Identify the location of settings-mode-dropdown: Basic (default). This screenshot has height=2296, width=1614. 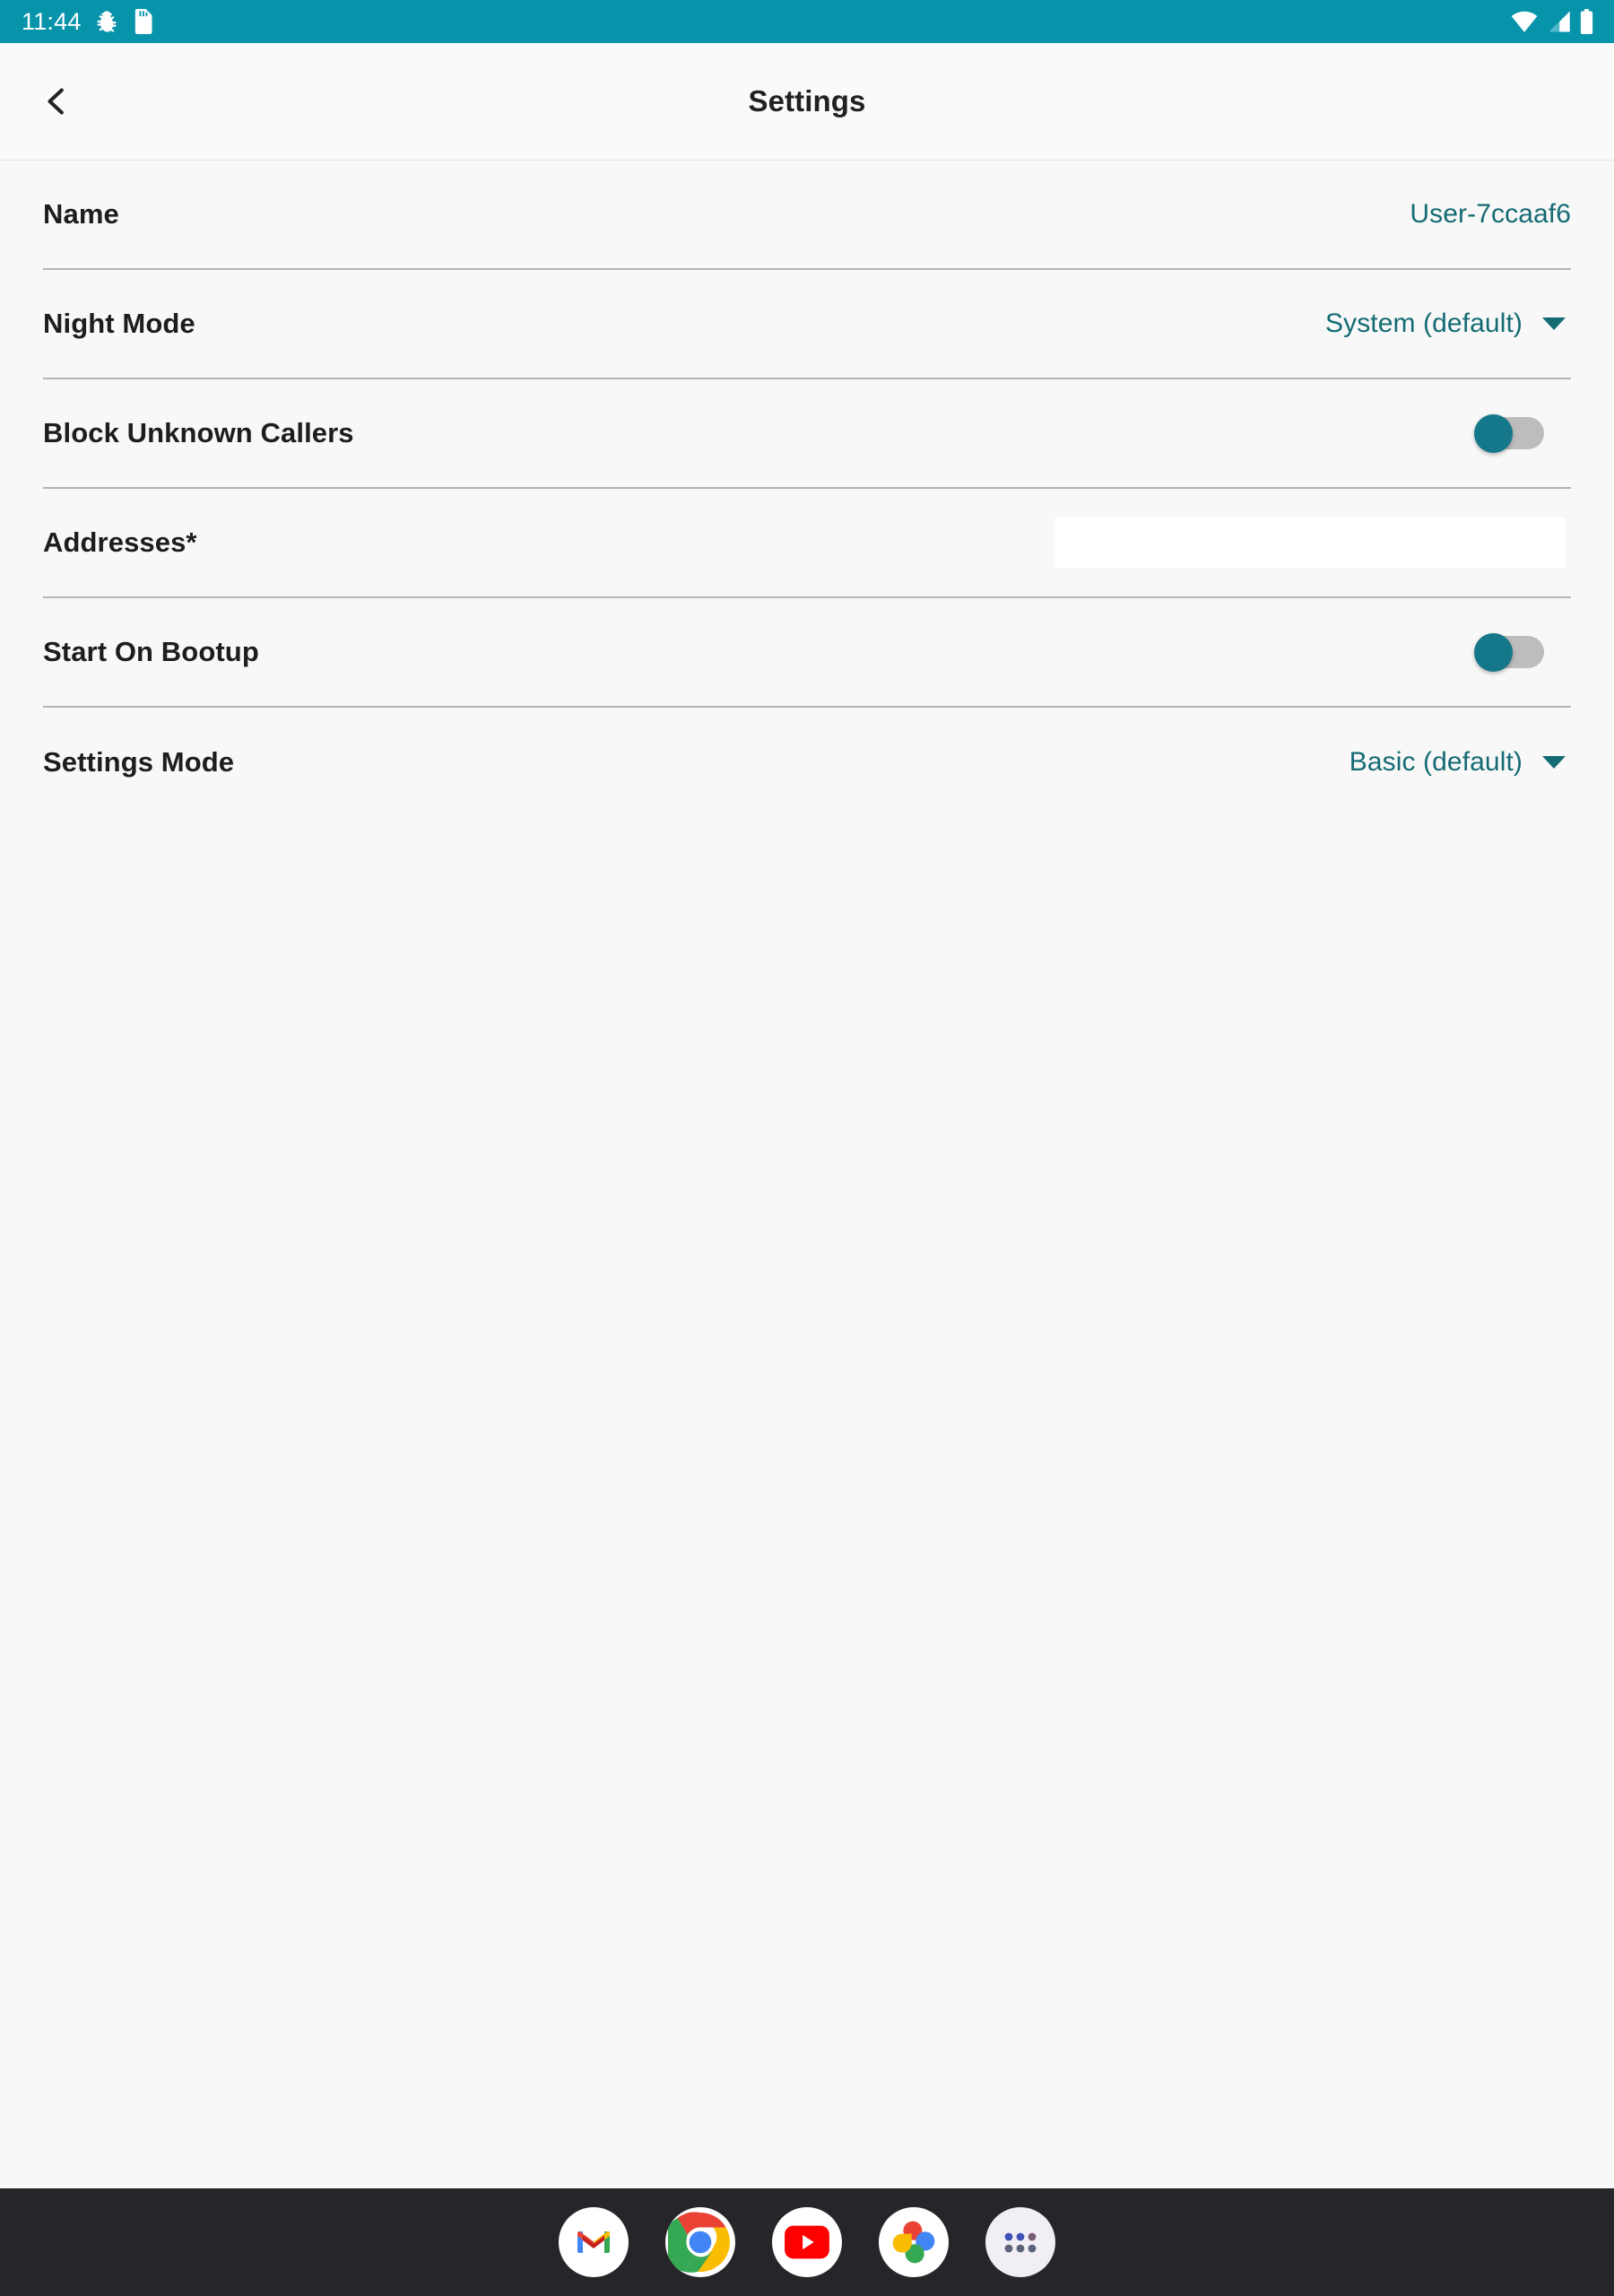
(1460, 762).